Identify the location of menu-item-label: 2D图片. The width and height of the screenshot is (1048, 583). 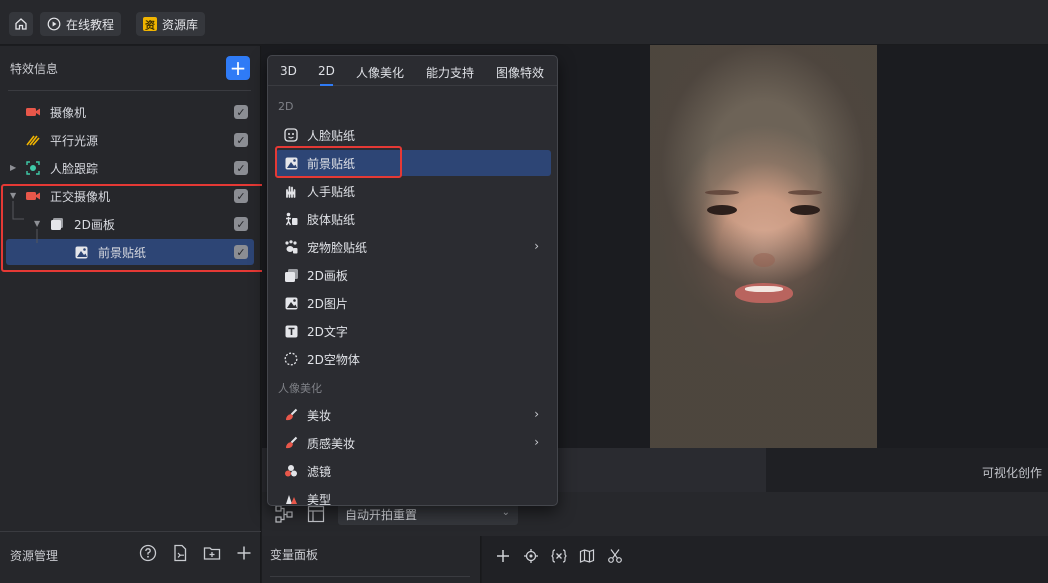
(327, 303).